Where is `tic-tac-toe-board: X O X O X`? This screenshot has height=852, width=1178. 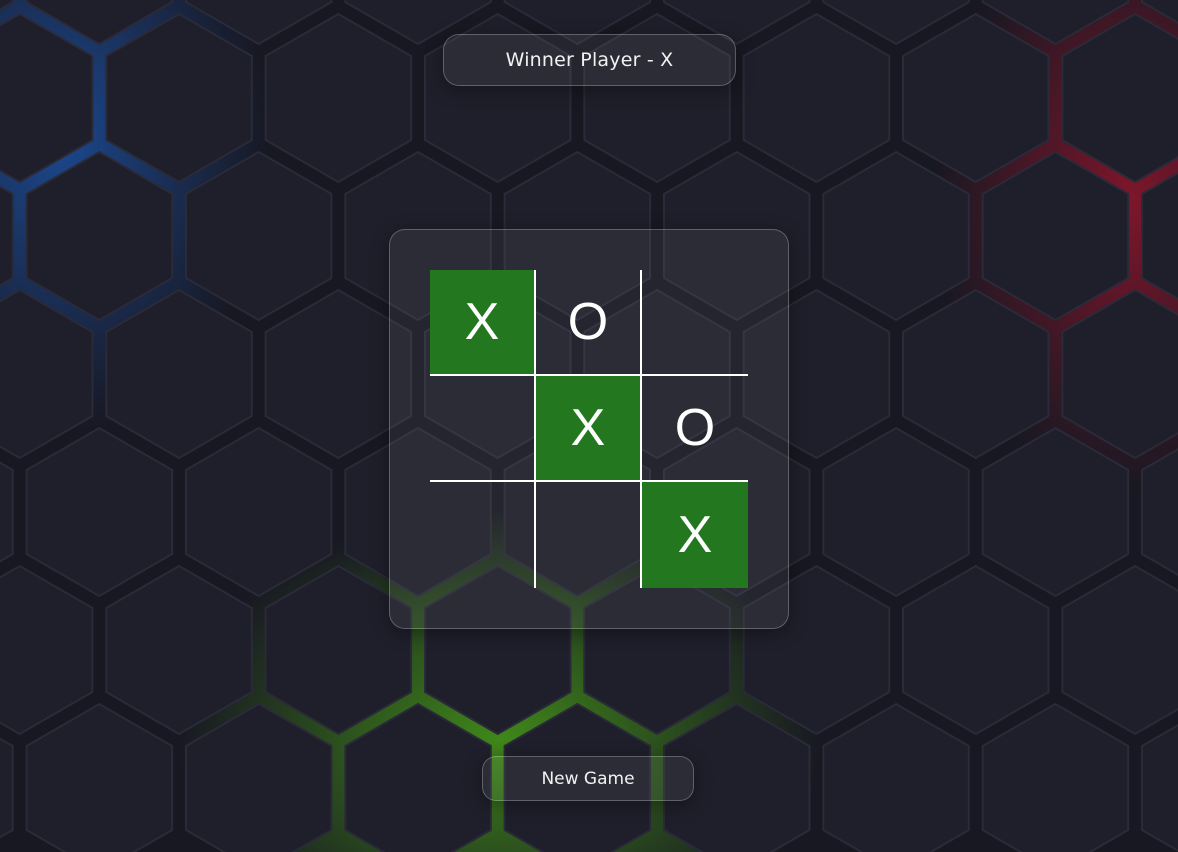 tic-tac-toe-board: X O X O X is located at coordinates (589, 429).